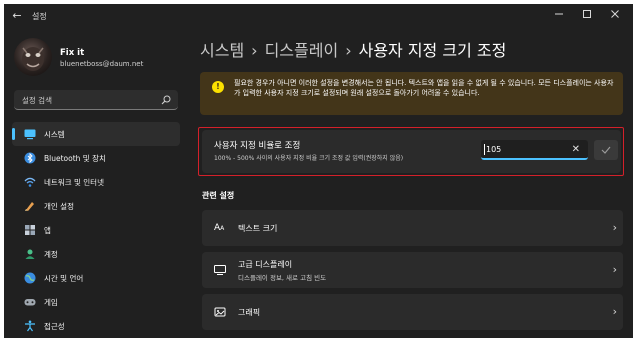 The height and width of the screenshot is (343, 640). I want to click on accessibility-icon, so click(30, 326).